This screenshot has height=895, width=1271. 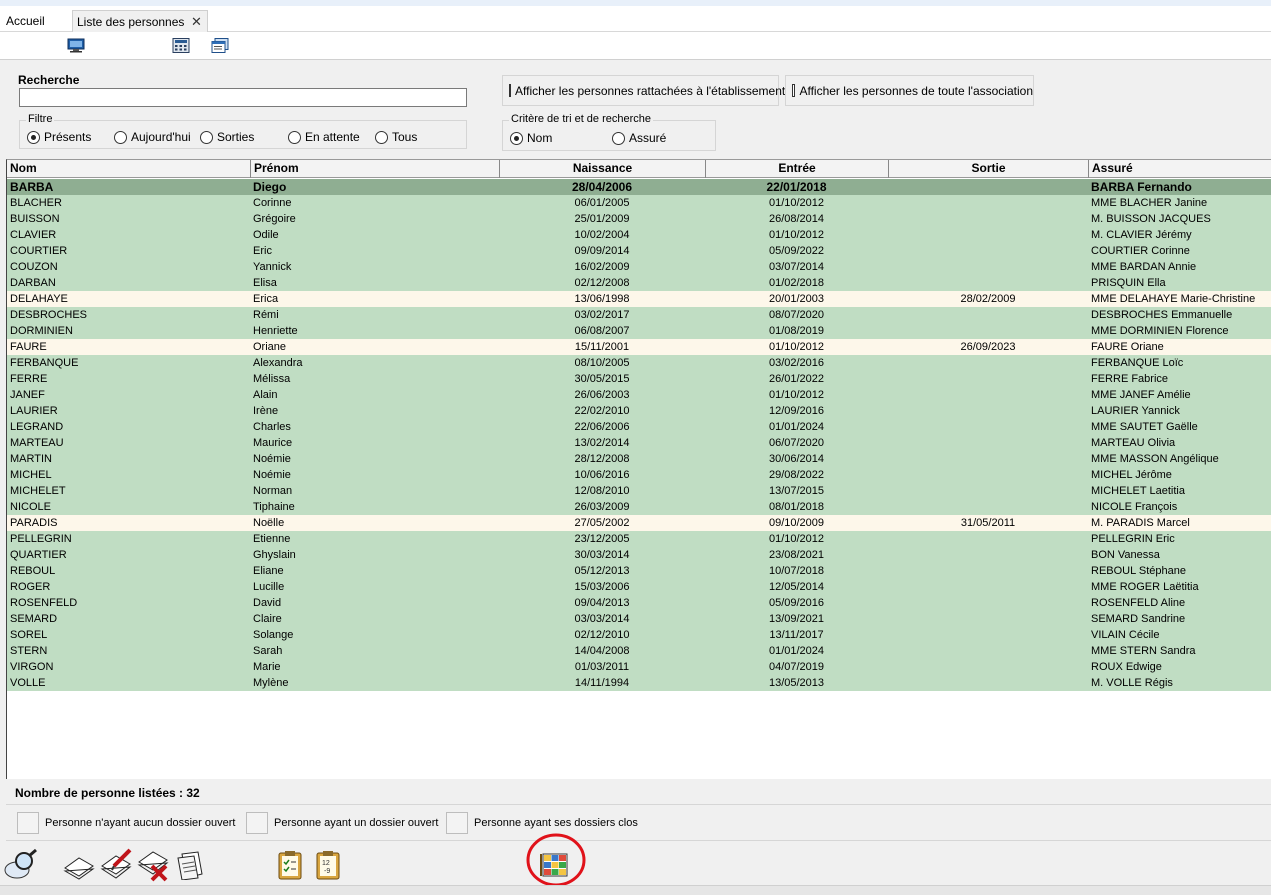 What do you see at coordinates (28, 683) in the screenshot?
I see `cell-nom: VOLLE` at bounding box center [28, 683].